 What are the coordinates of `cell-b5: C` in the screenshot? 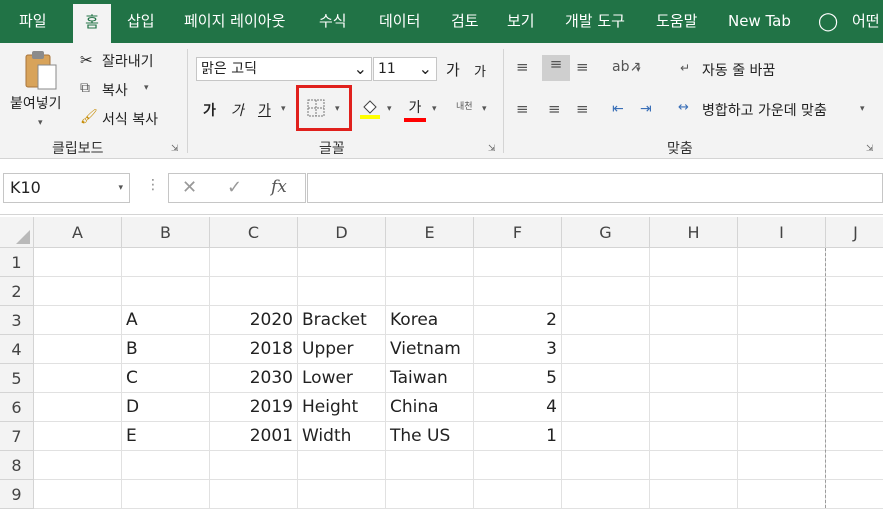 It's located at (166, 378).